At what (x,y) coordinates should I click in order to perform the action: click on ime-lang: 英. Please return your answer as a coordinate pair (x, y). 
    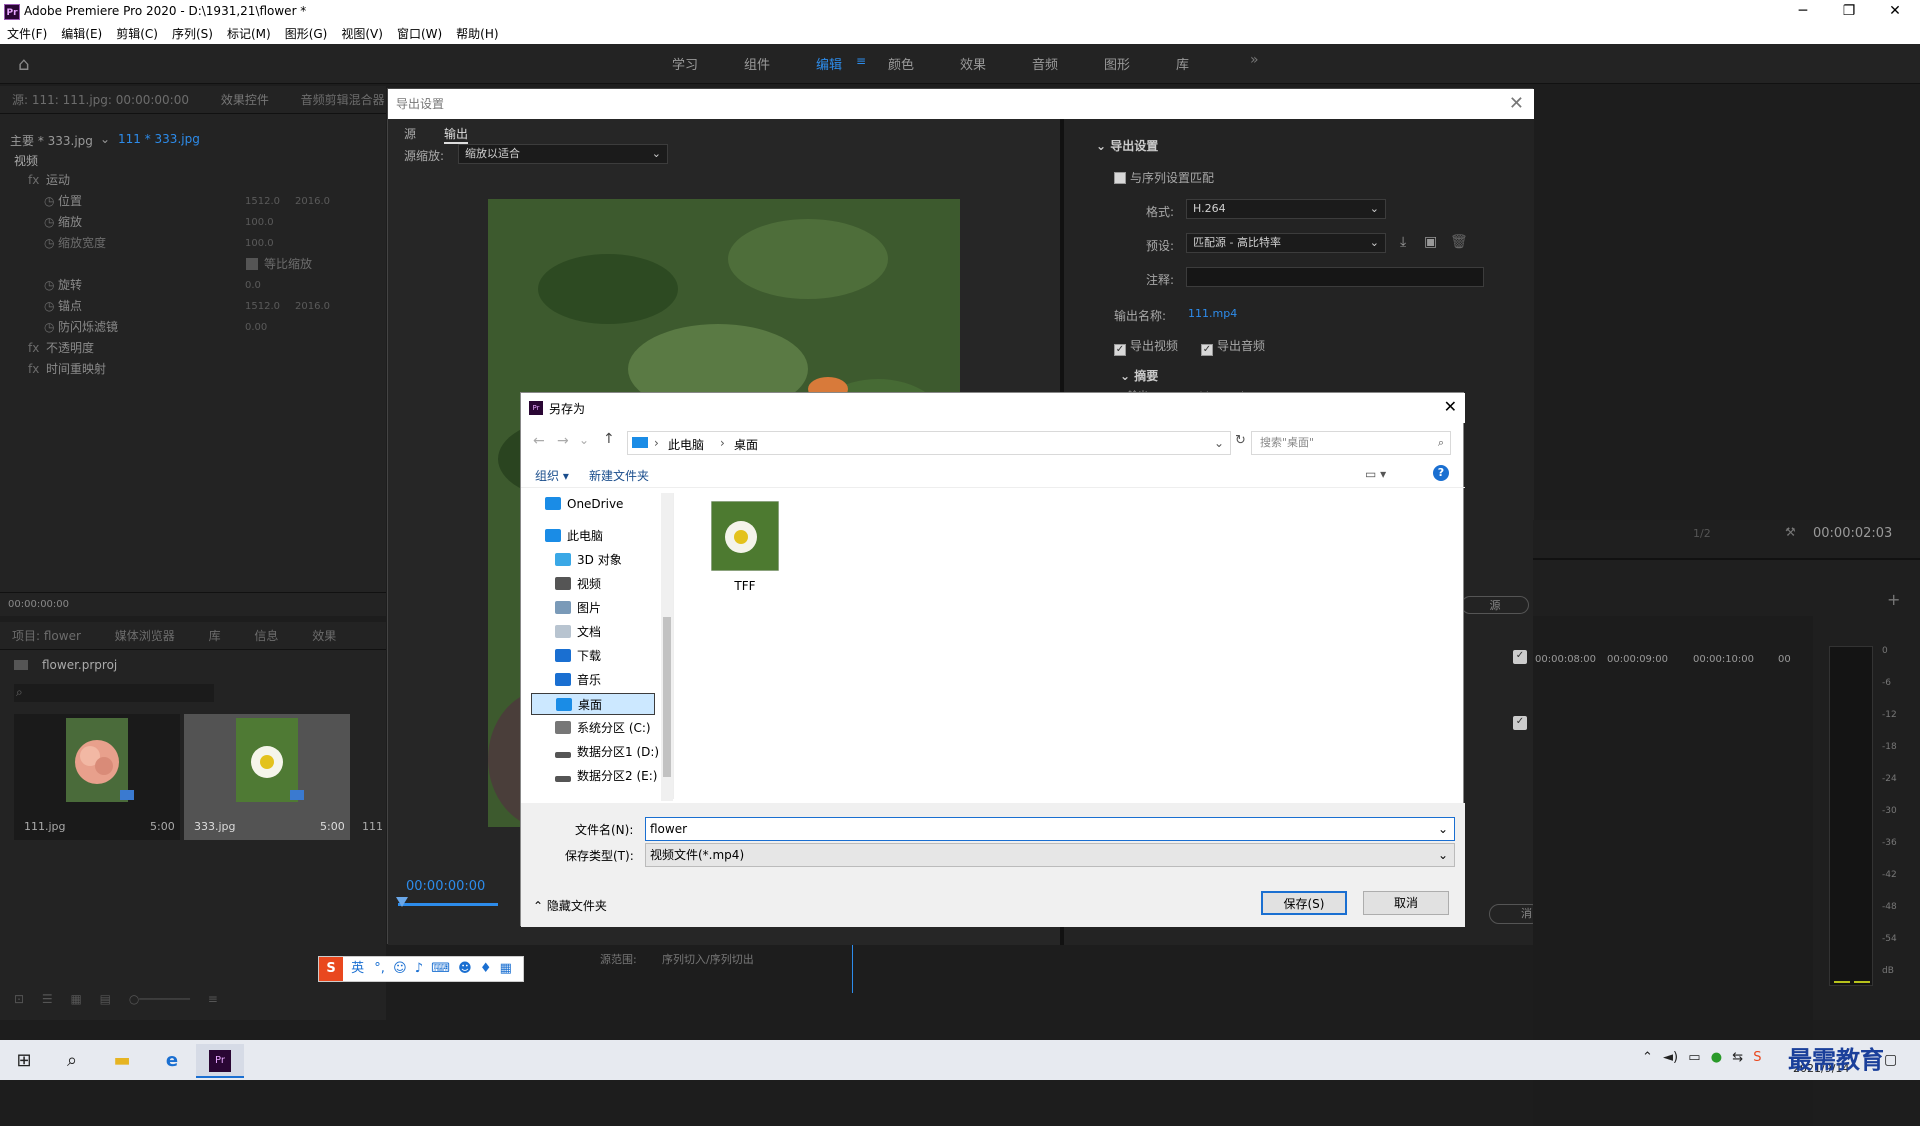
    Looking at the image, I should click on (357, 968).